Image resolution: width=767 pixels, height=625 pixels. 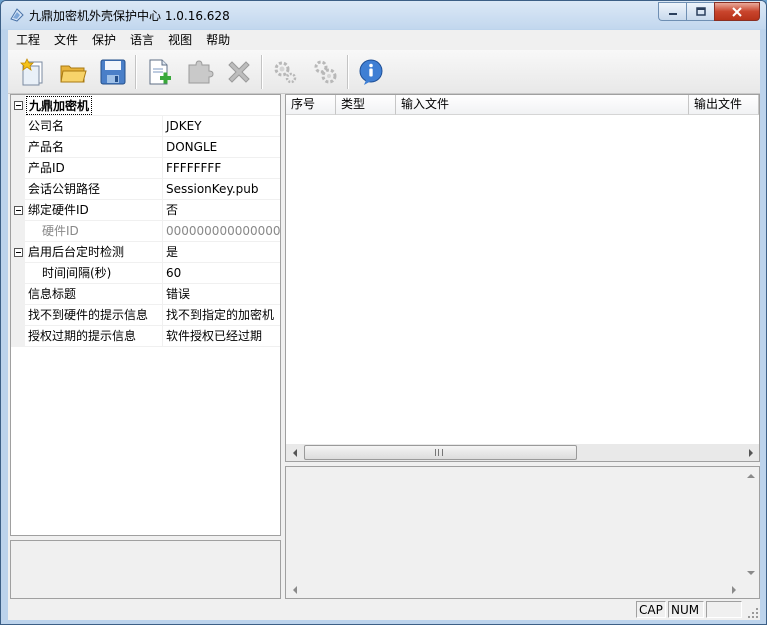 I want to click on property-name: 会话公钥路径, so click(x=64, y=189).